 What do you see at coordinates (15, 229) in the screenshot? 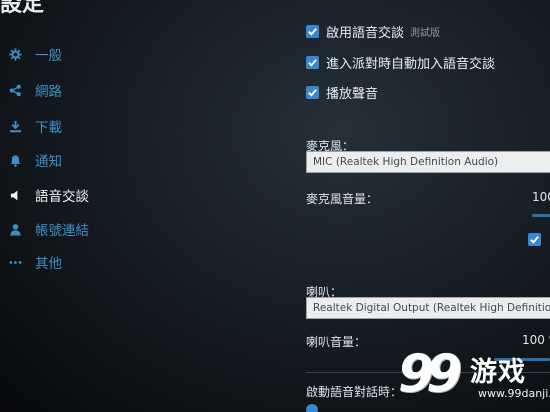
I see `user-icon` at bounding box center [15, 229].